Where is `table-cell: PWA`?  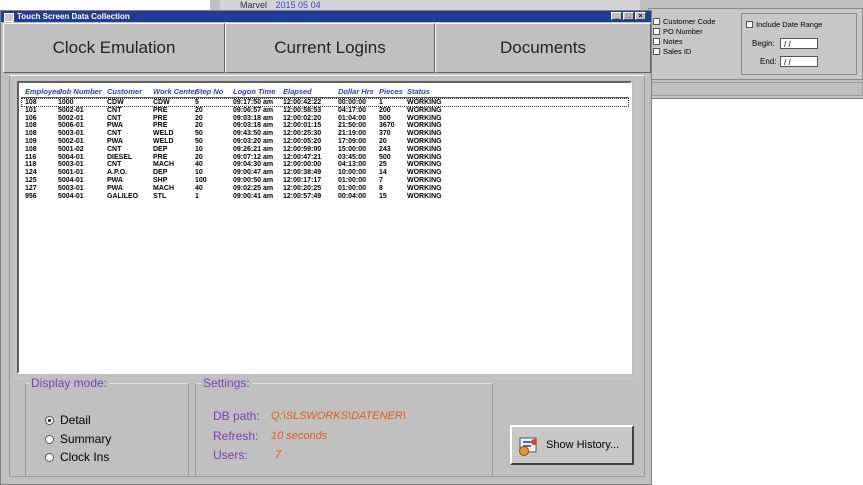
table-cell: PWA is located at coordinates (115, 188).